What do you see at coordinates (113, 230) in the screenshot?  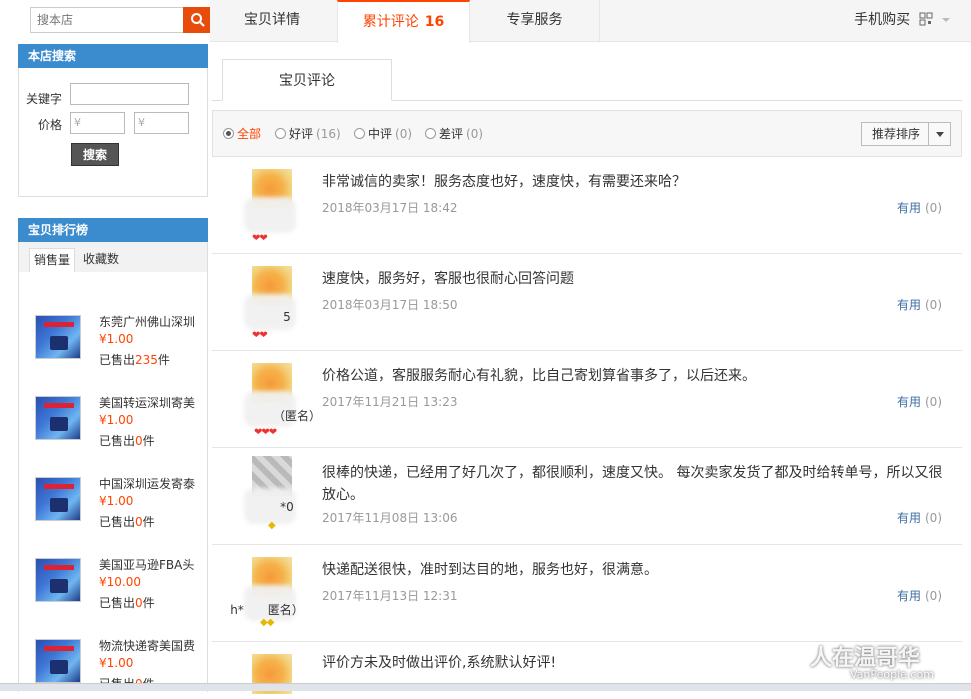 I see `ranking-title: 宝贝排行榜` at bounding box center [113, 230].